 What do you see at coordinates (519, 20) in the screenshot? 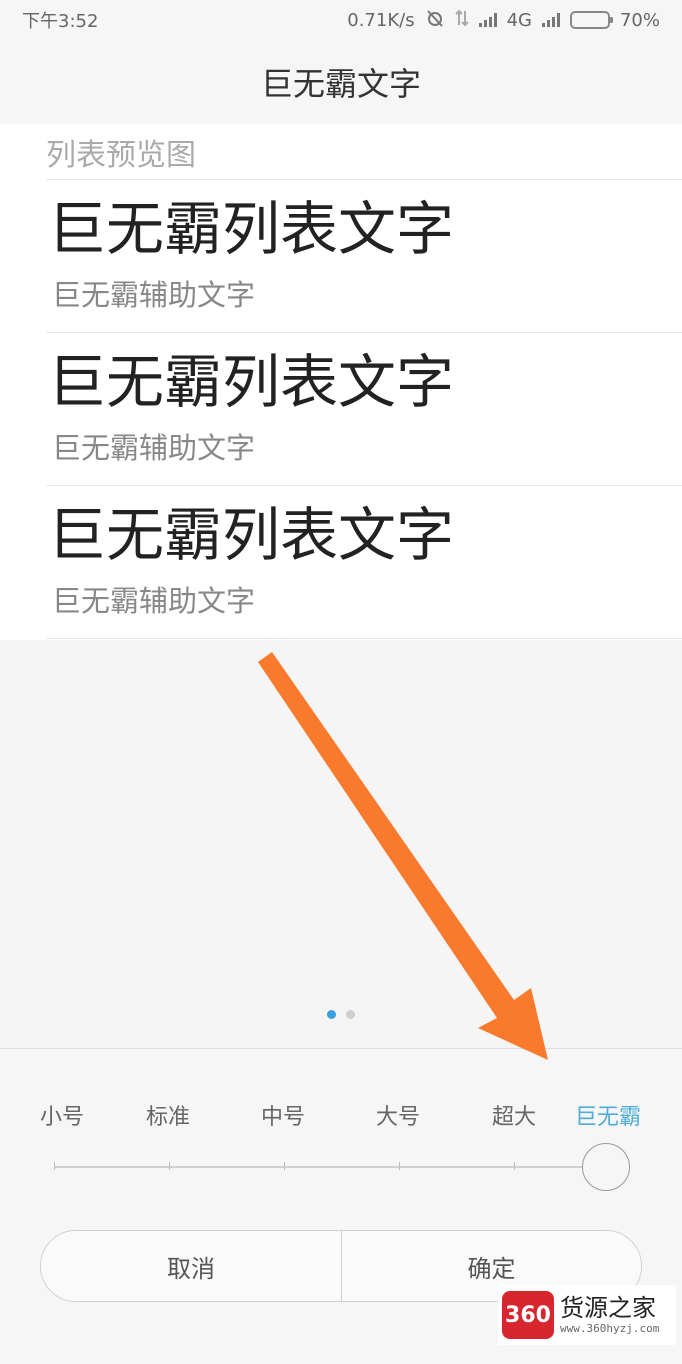
I see `network-type: 4G` at bounding box center [519, 20].